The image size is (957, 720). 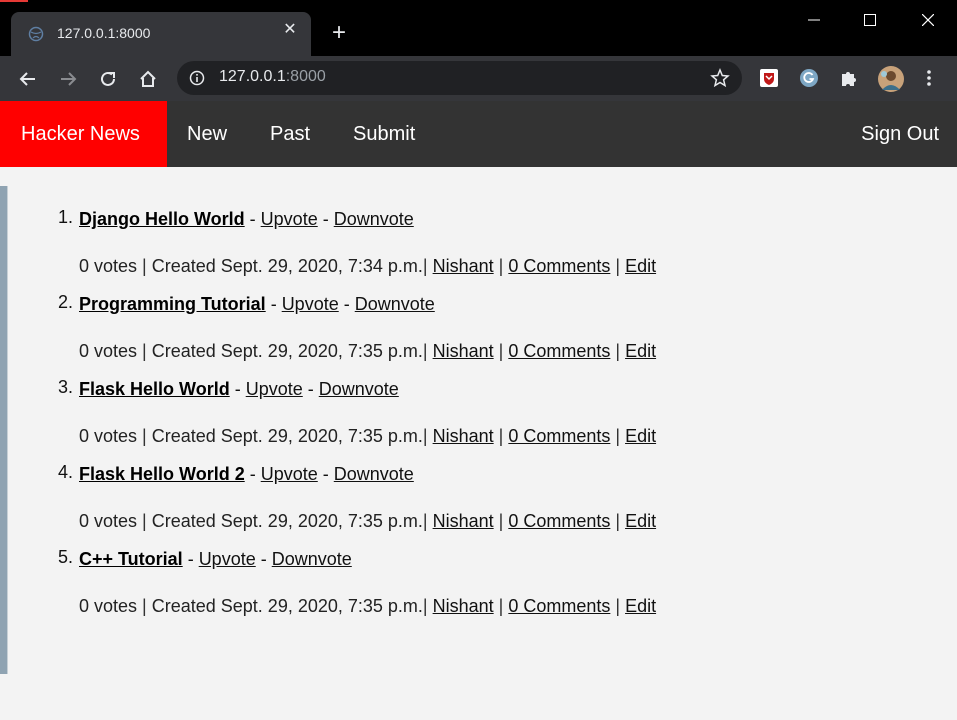 What do you see at coordinates (769, 78) in the screenshot?
I see `mcafee-icon` at bounding box center [769, 78].